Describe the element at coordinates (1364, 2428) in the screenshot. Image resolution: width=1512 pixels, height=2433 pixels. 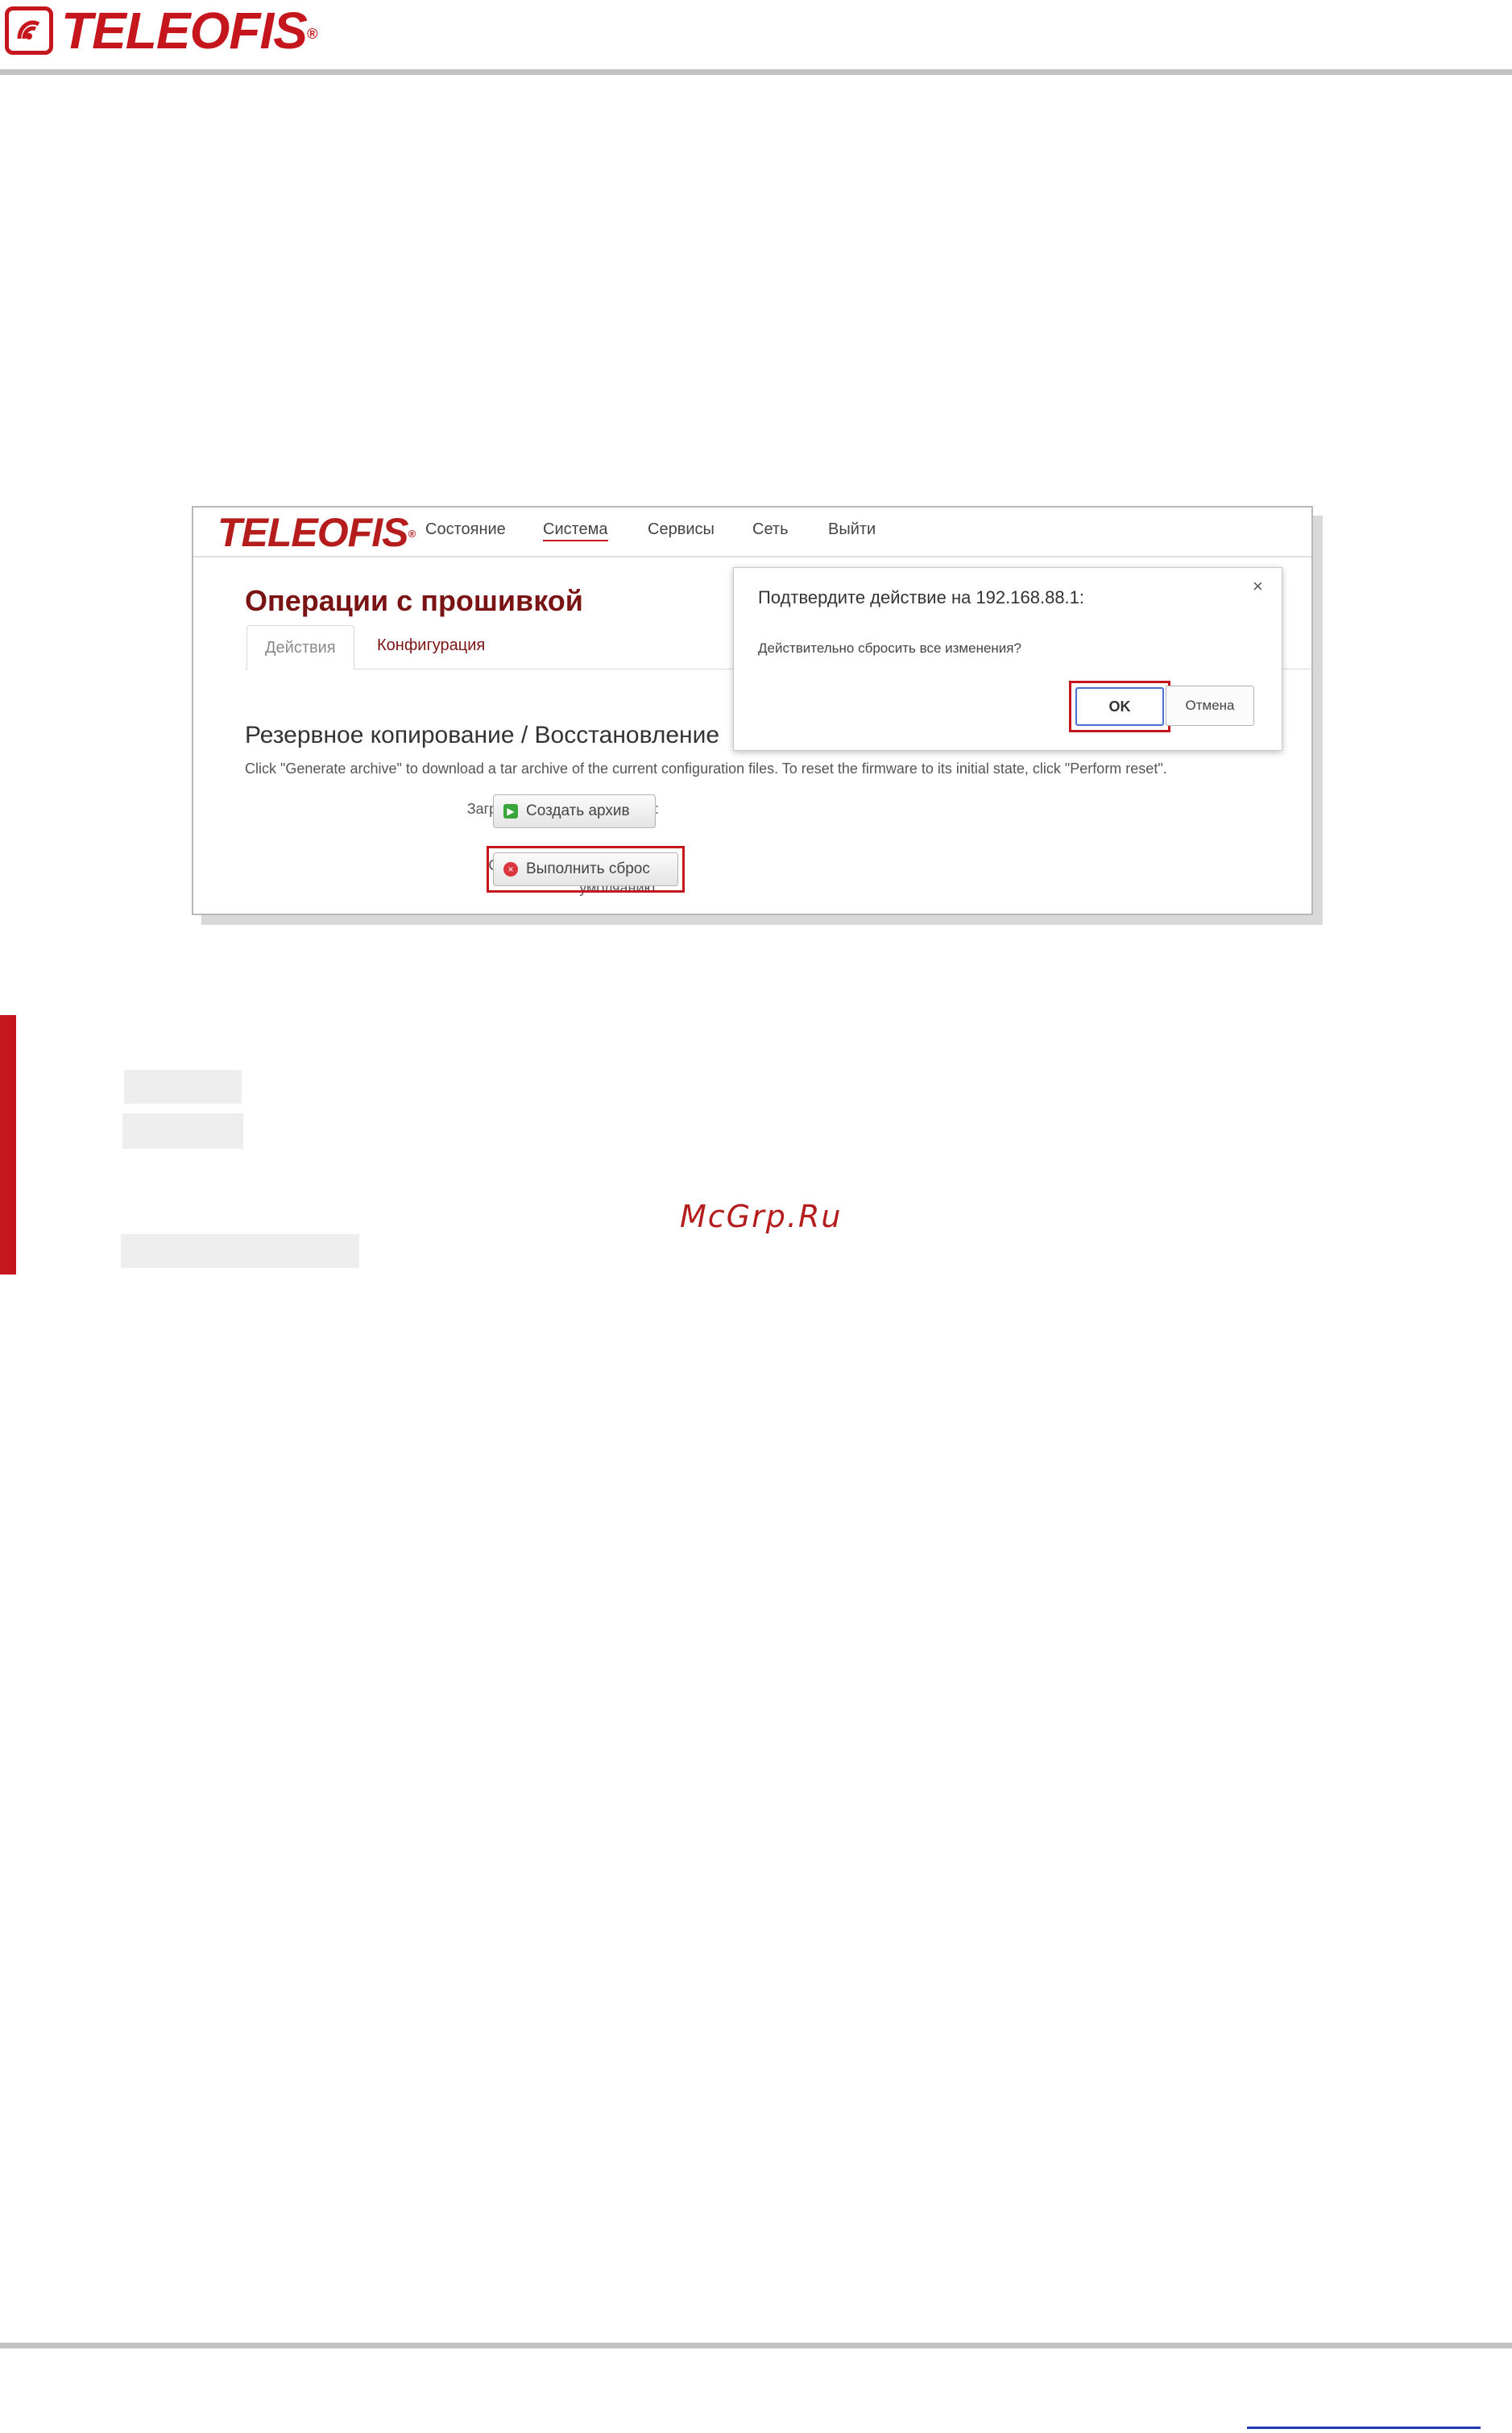
I see `footer-link-underline` at that location.